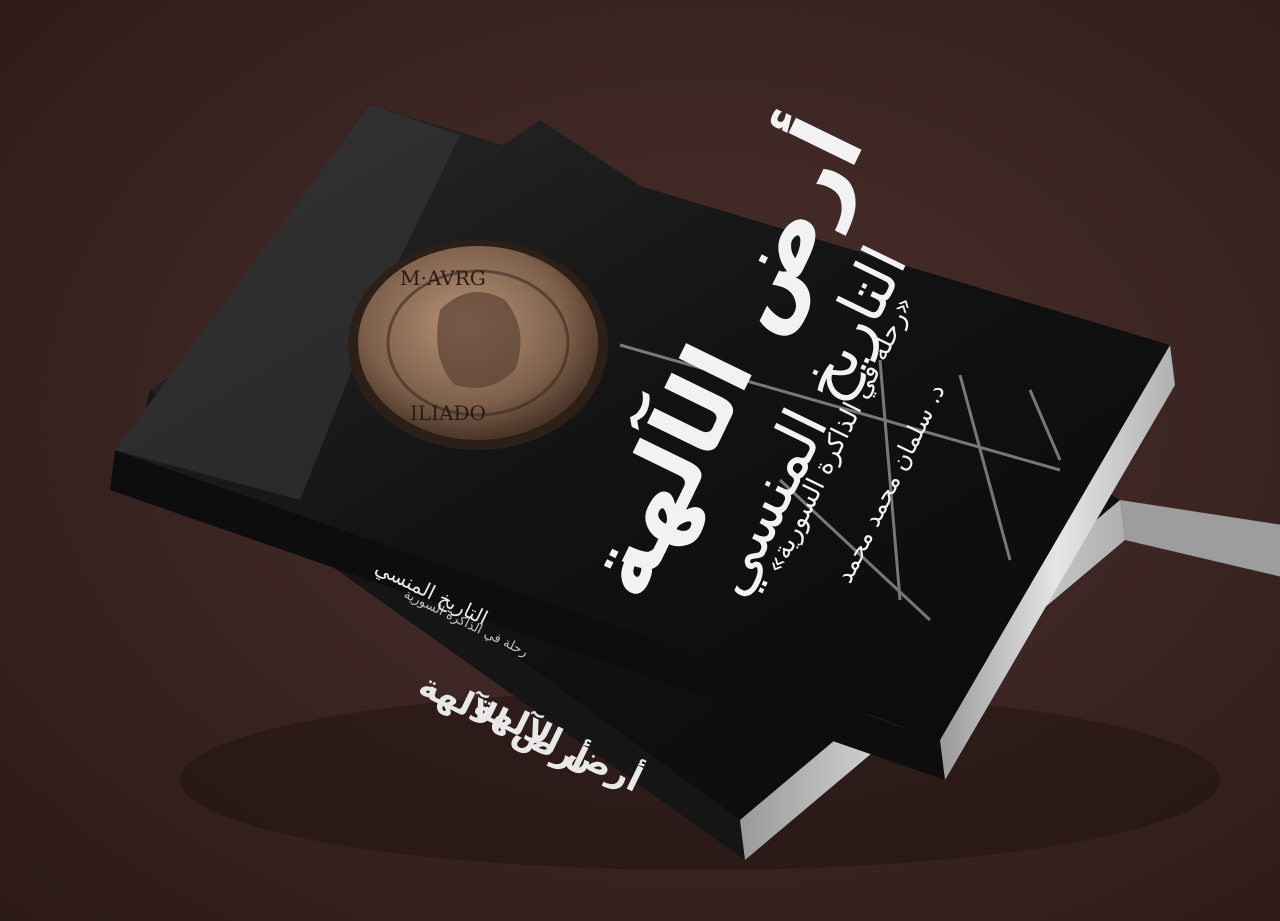 This screenshot has height=921, width=1280. What do you see at coordinates (443, 278) in the screenshot?
I see `coin-legend-top: M·AVRG` at bounding box center [443, 278].